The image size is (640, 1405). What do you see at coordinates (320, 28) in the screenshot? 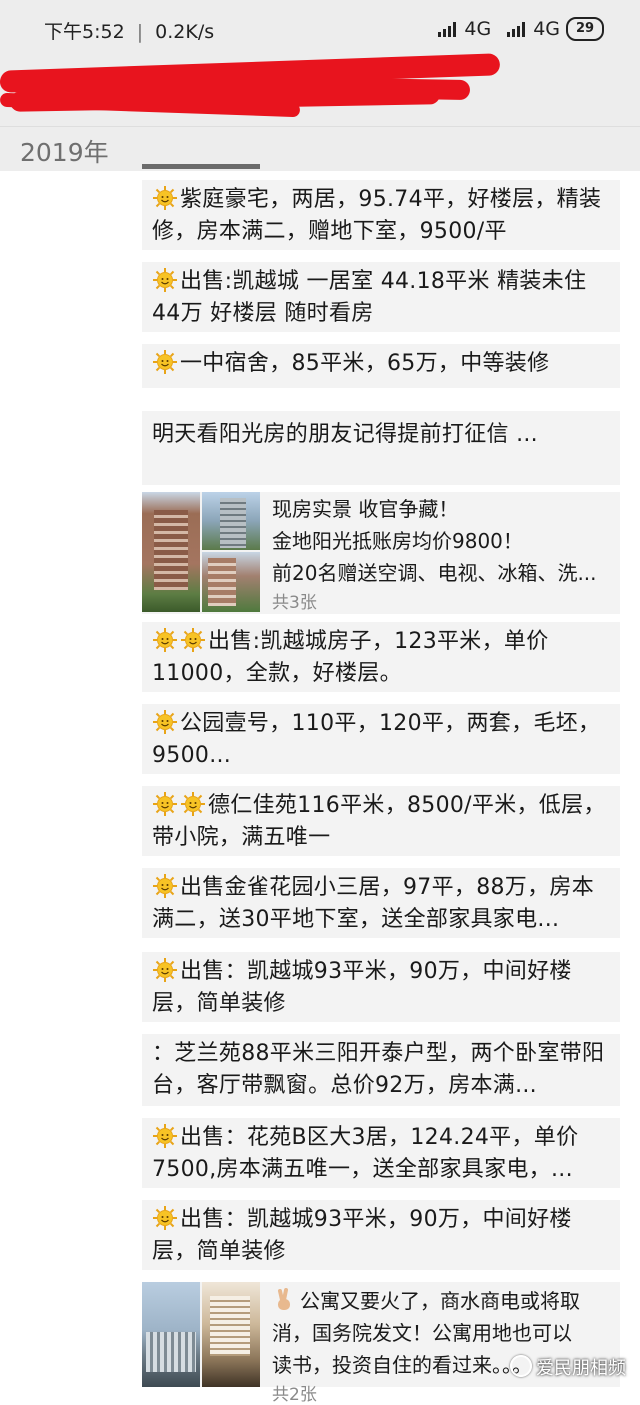
I see `status-bar: 下午5:52 | 0.2K/s 4G 4G 29` at bounding box center [320, 28].